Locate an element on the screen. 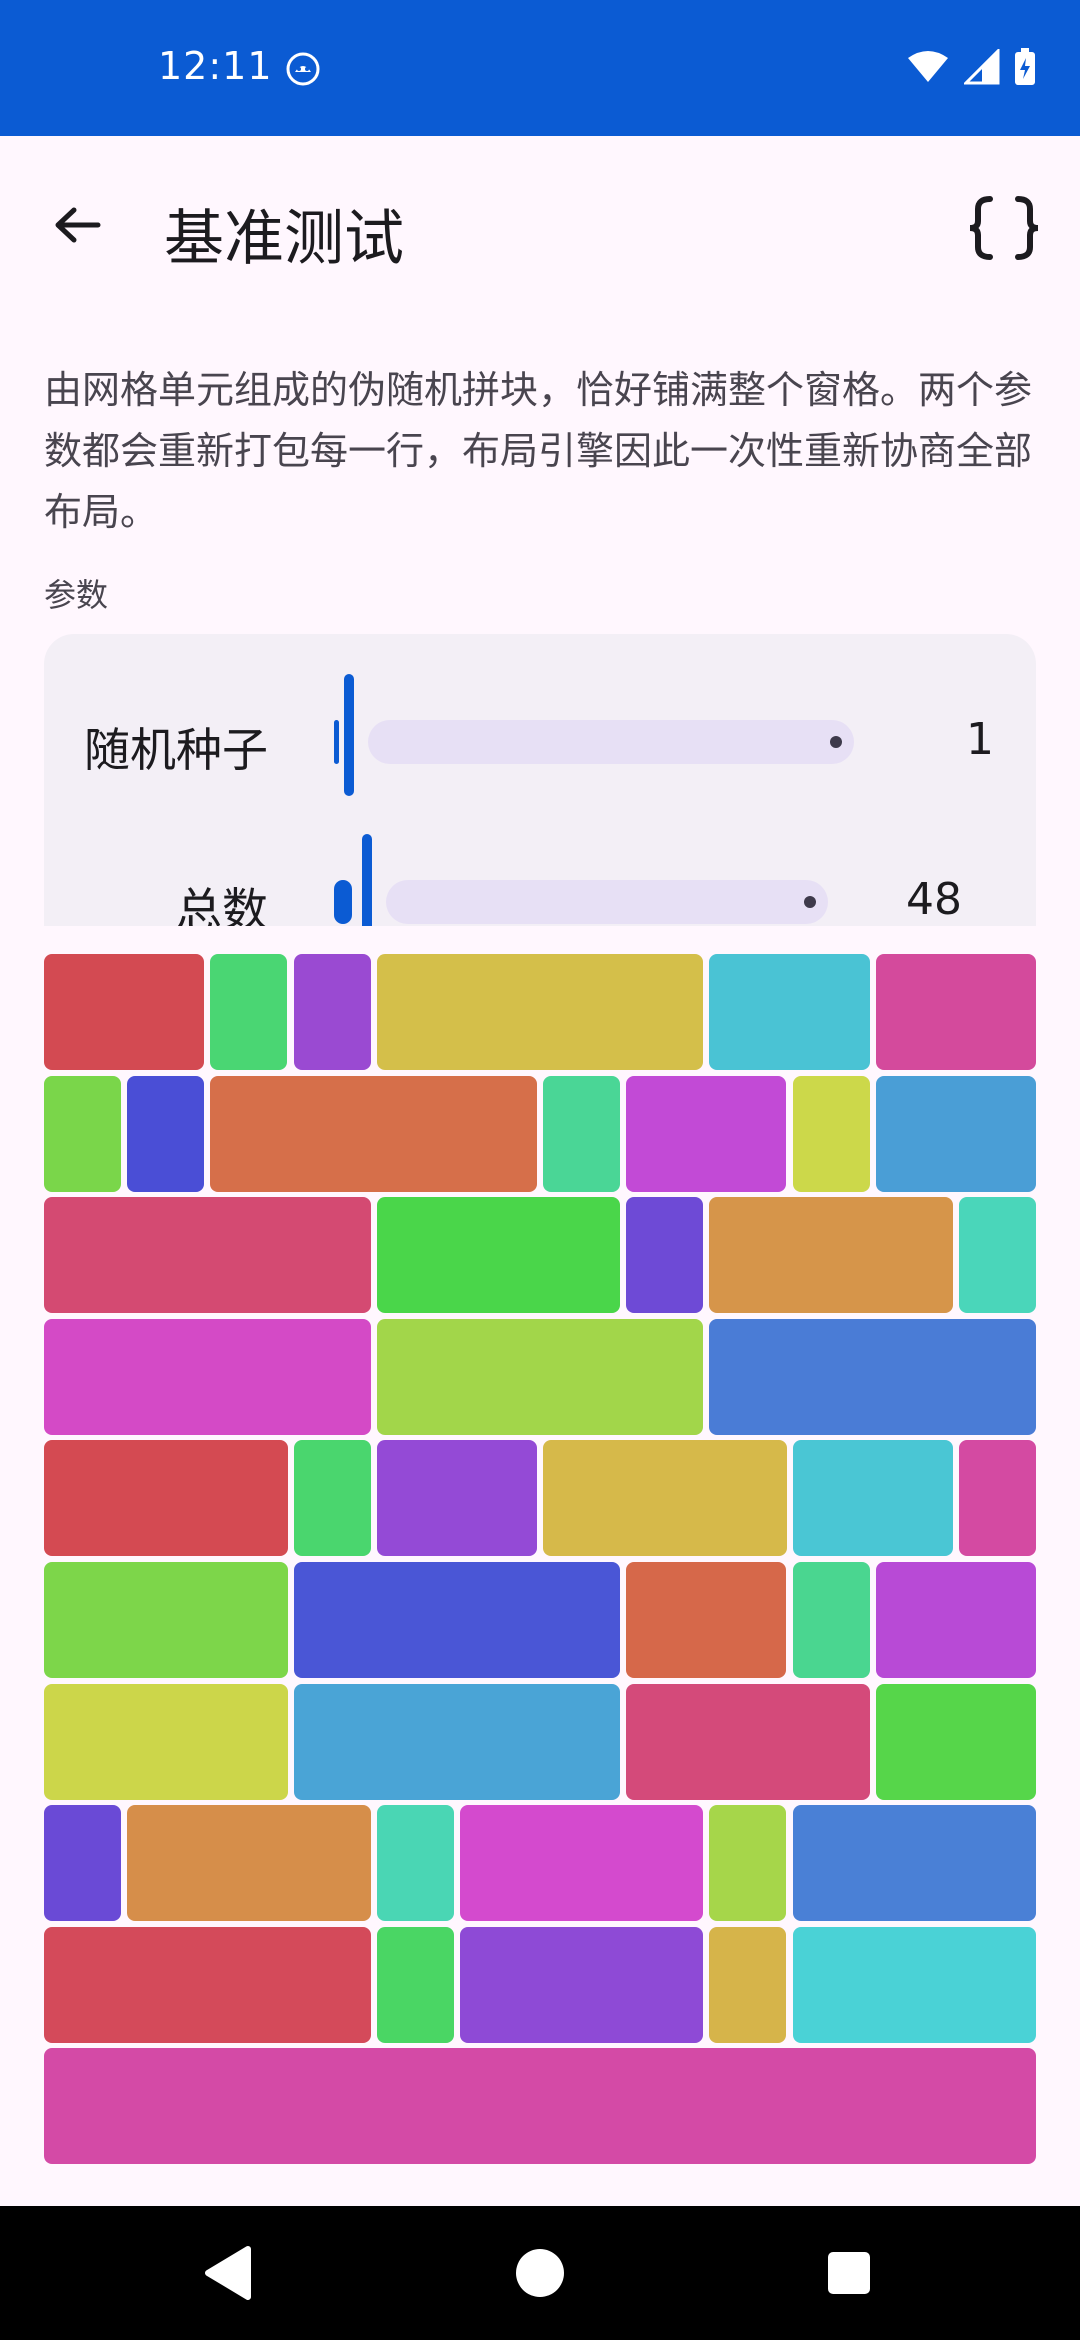 Image resolution: width=1080 pixels, height=2340 pixels. nav-home-icon is located at coordinates (540, 2273).